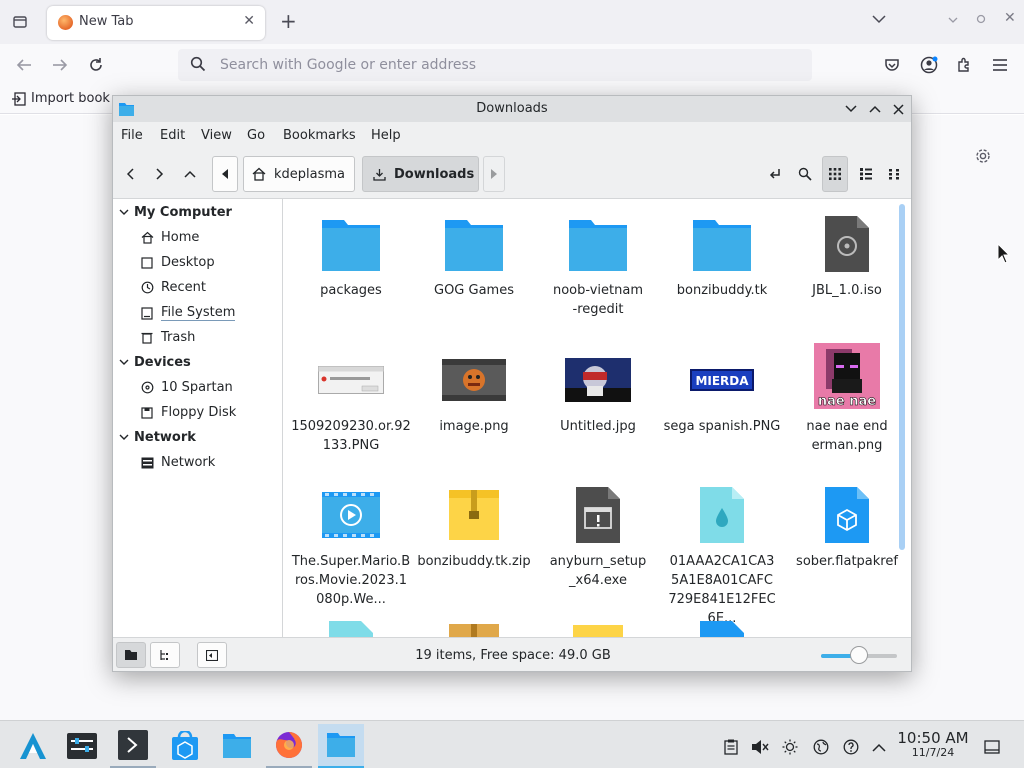 This screenshot has width=1024, height=768. What do you see at coordinates (892, 65) in the screenshot?
I see `pocket-icon` at bounding box center [892, 65].